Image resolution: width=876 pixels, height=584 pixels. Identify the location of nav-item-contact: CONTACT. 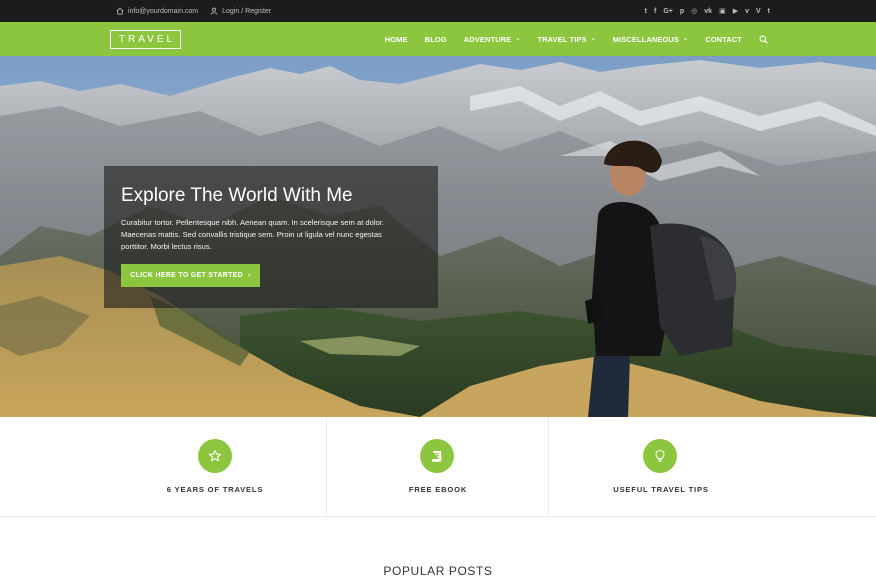
(723, 39).